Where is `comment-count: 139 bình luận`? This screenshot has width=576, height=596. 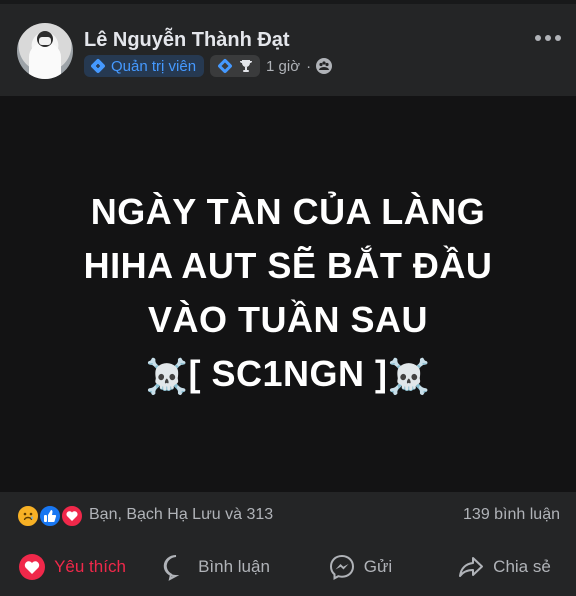
comment-count: 139 bình luận is located at coordinates (511, 515).